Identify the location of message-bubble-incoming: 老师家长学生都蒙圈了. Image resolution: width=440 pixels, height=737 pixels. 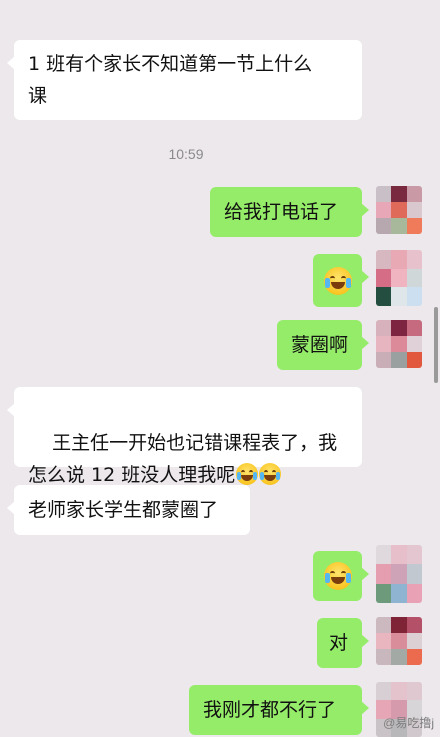
(128, 510).